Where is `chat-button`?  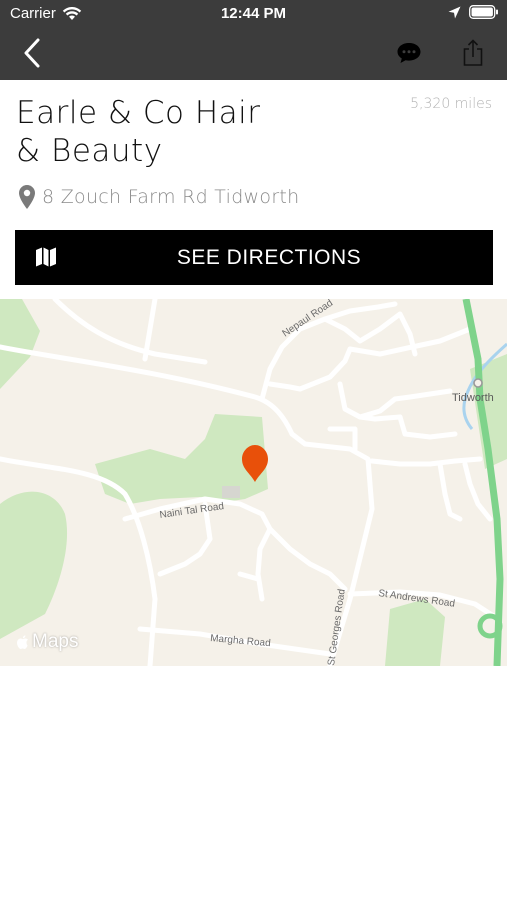 chat-button is located at coordinates (409, 53).